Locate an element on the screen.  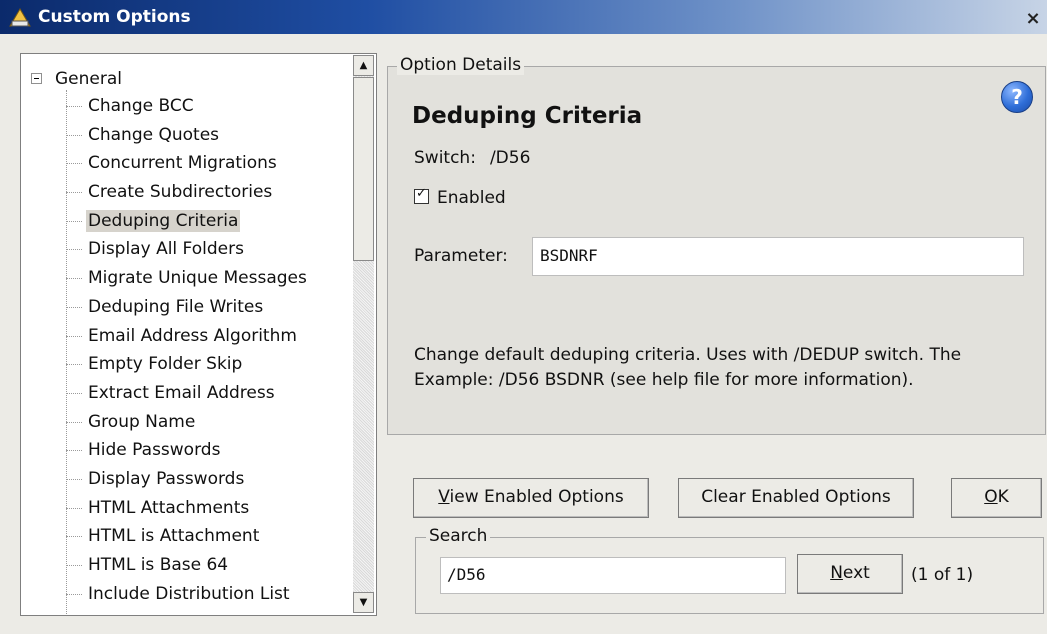
tree-item-label: Concurrent Migrations is located at coordinates (182, 163).